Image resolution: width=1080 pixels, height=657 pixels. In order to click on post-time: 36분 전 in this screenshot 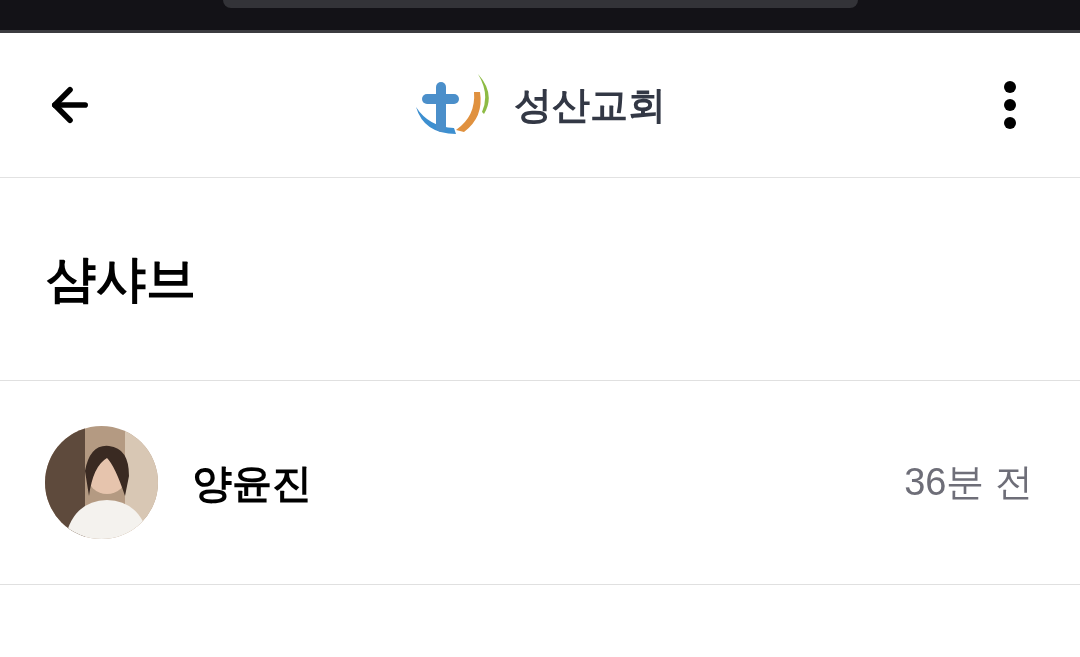, I will do `click(968, 482)`.